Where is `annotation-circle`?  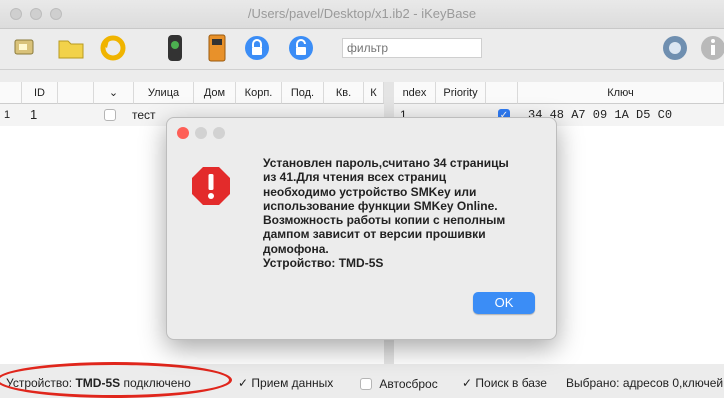
annotation-circle is located at coordinates (116, 380).